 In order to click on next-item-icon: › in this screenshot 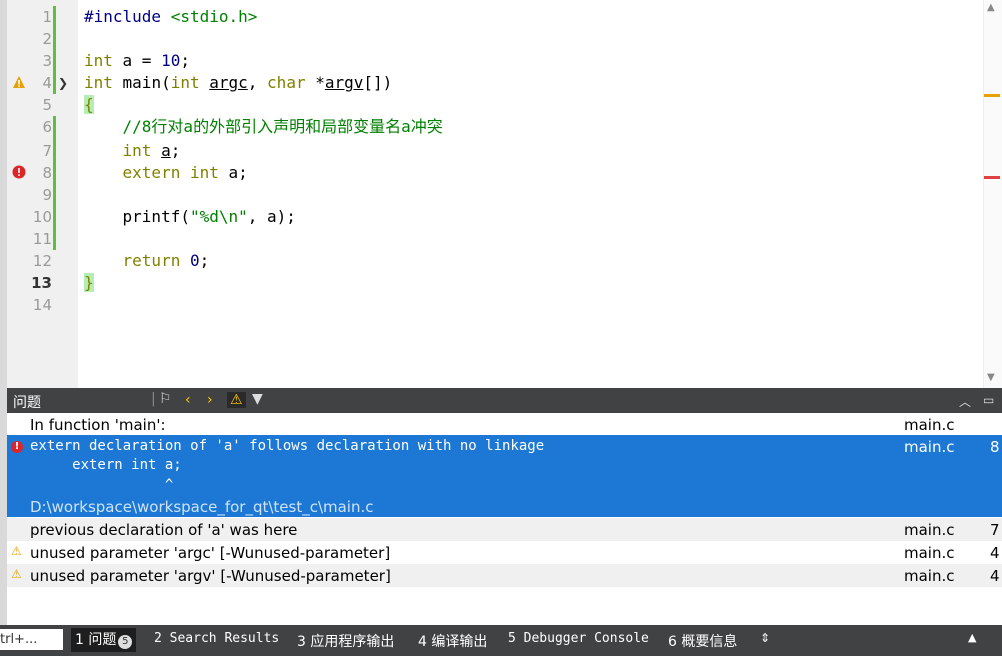, I will do `click(210, 400)`.